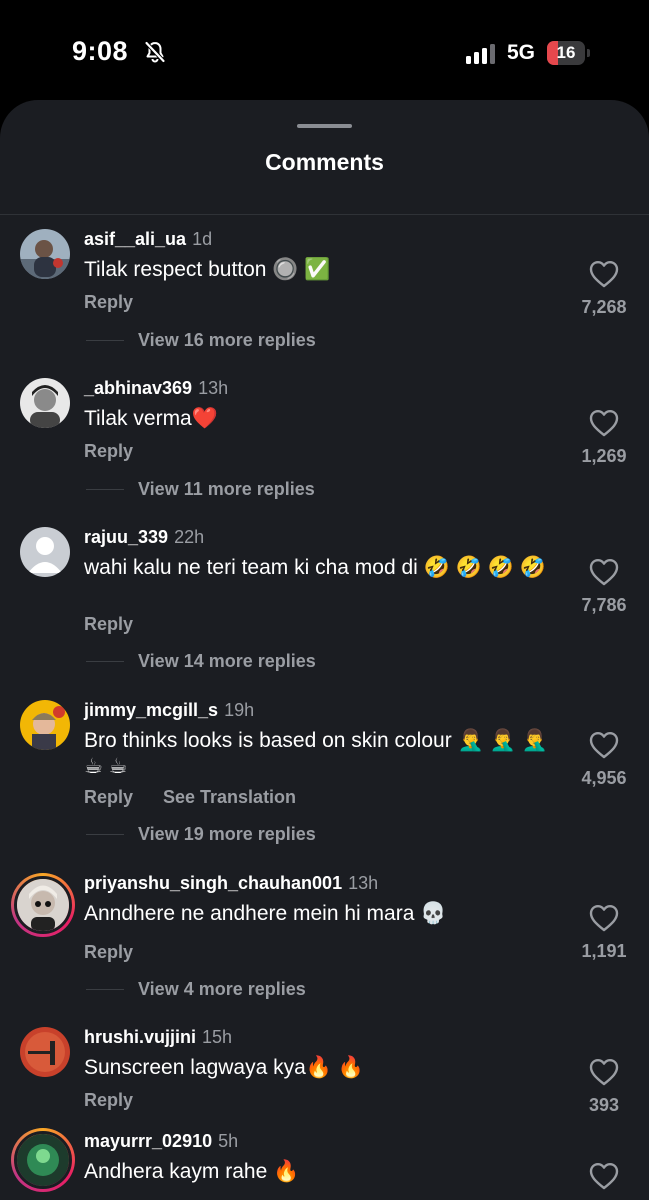 This screenshot has height=1200, width=649. What do you see at coordinates (566, 52) in the screenshot?
I see `battery-level-text: 16` at bounding box center [566, 52].